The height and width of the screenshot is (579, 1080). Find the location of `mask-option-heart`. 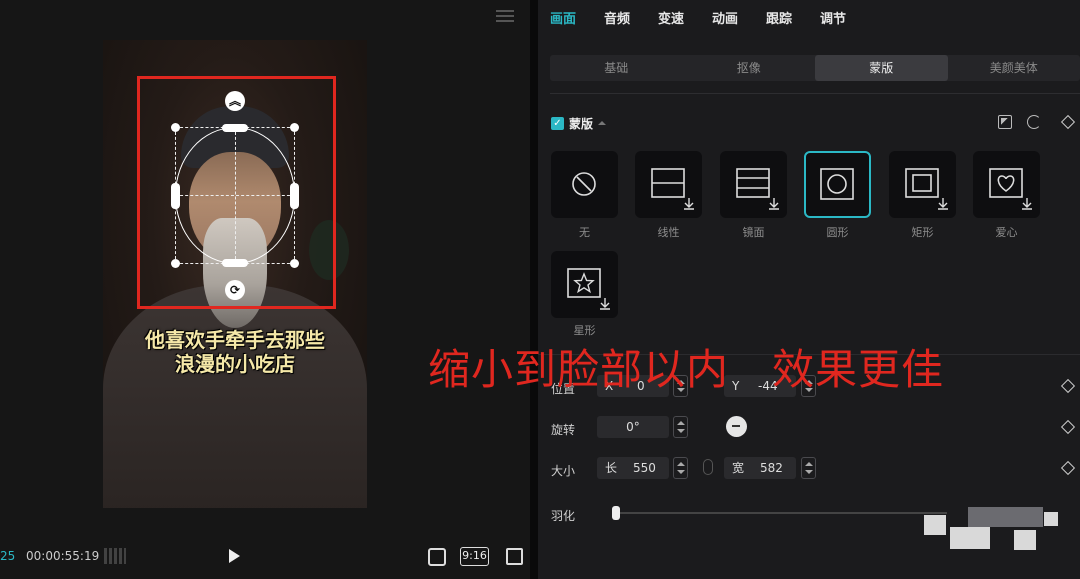

mask-option-heart is located at coordinates (1006, 184).